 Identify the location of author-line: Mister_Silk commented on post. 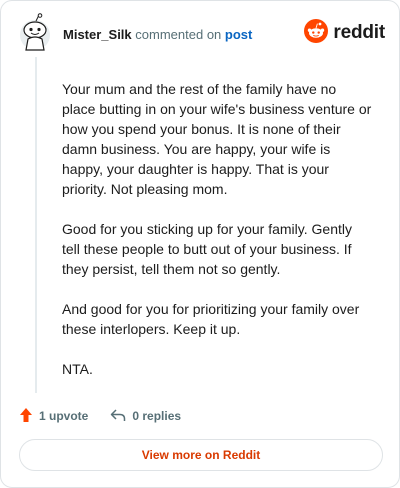
(157, 35).